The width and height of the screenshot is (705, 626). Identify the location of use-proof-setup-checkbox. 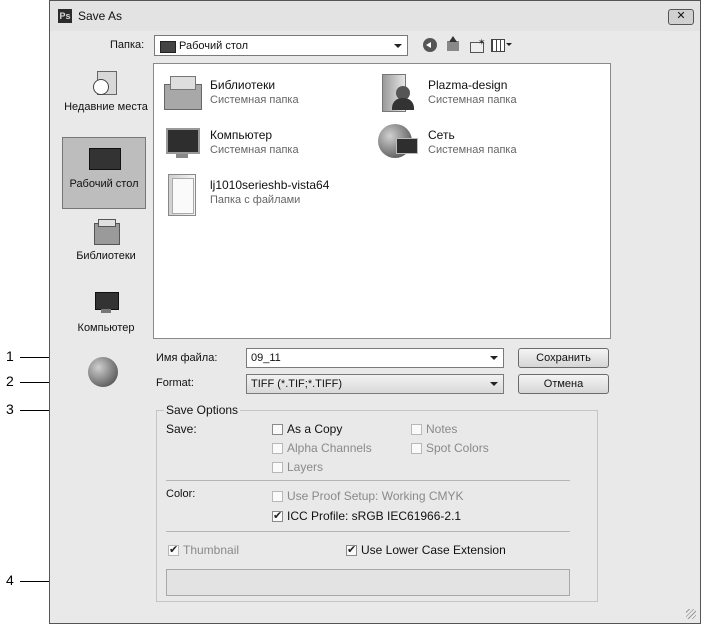
(277, 496).